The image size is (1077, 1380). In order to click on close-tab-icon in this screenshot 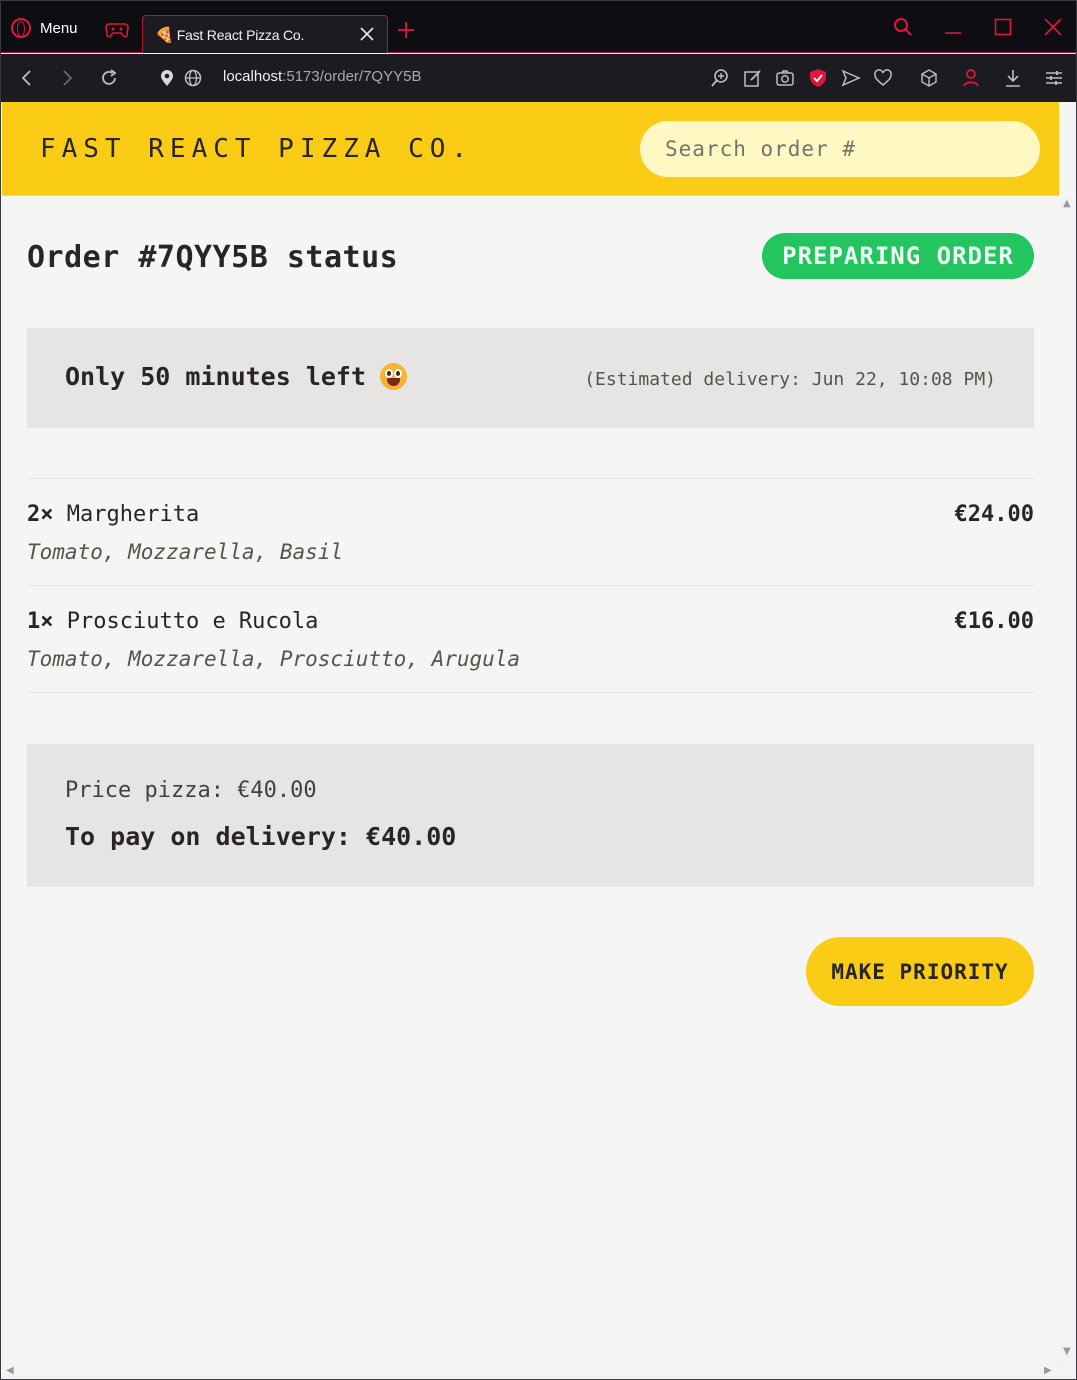, I will do `click(367, 34)`.